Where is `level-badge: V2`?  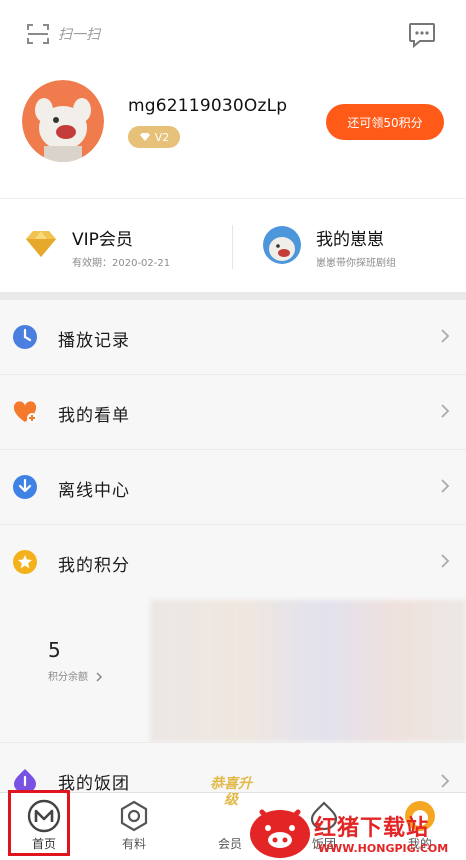
level-badge: V2 is located at coordinates (154, 137).